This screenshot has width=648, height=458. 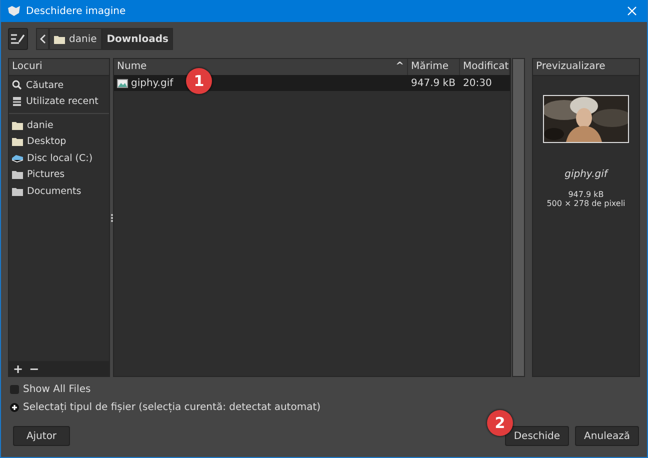 What do you see at coordinates (76, 11) in the screenshot?
I see `window-title: Deschidere imagine` at bounding box center [76, 11].